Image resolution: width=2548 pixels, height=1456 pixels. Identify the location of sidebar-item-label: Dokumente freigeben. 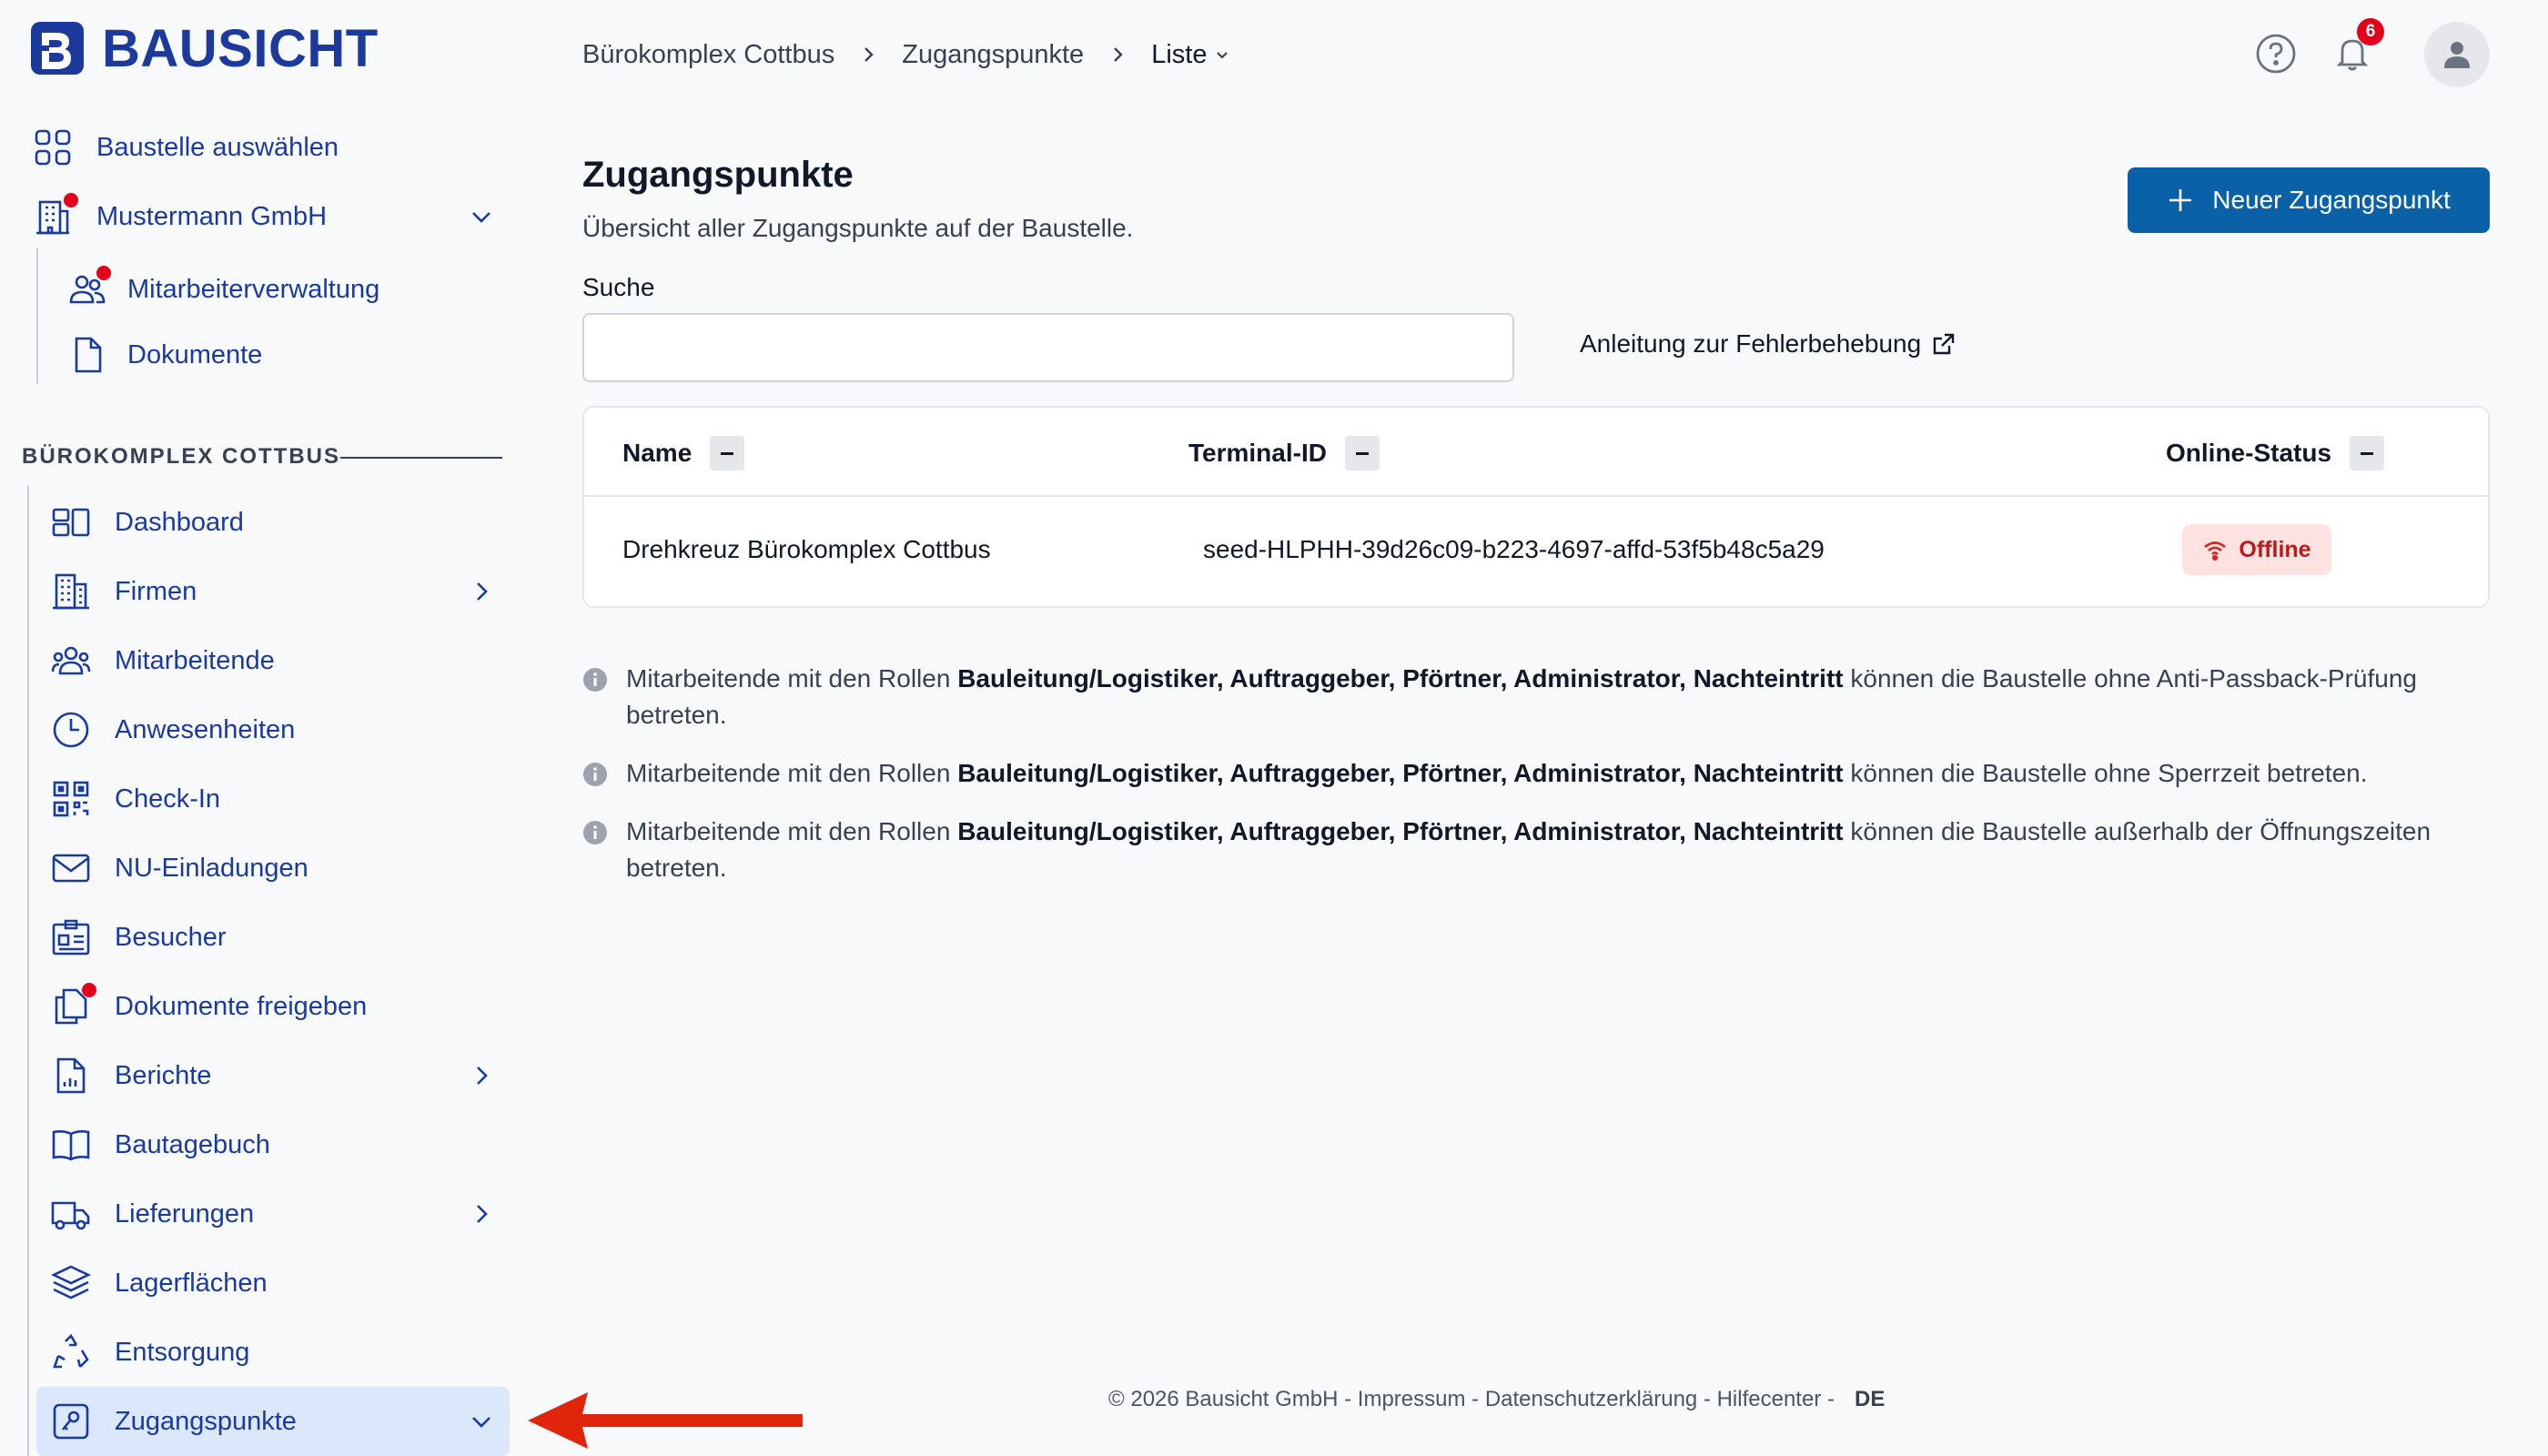
(242, 1006).